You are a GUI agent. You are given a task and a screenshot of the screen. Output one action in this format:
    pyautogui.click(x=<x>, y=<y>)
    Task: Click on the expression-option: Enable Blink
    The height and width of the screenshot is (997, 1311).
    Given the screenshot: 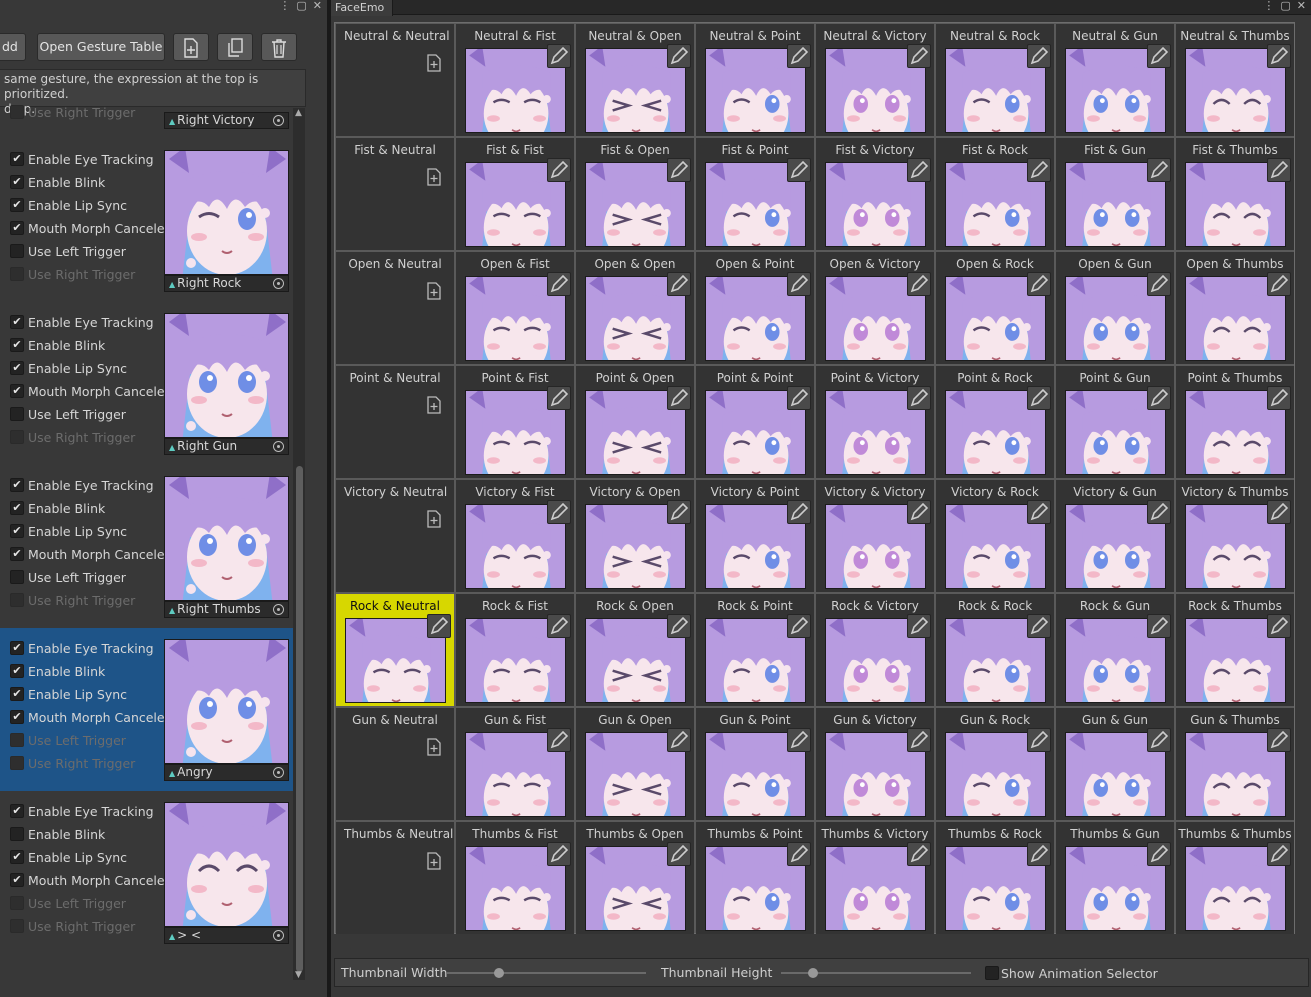 What is the action you would take?
    pyautogui.click(x=57, y=834)
    